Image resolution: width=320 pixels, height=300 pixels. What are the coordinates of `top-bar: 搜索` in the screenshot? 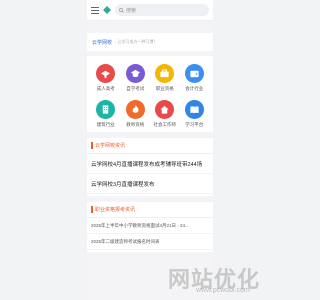 It's located at (150, 10).